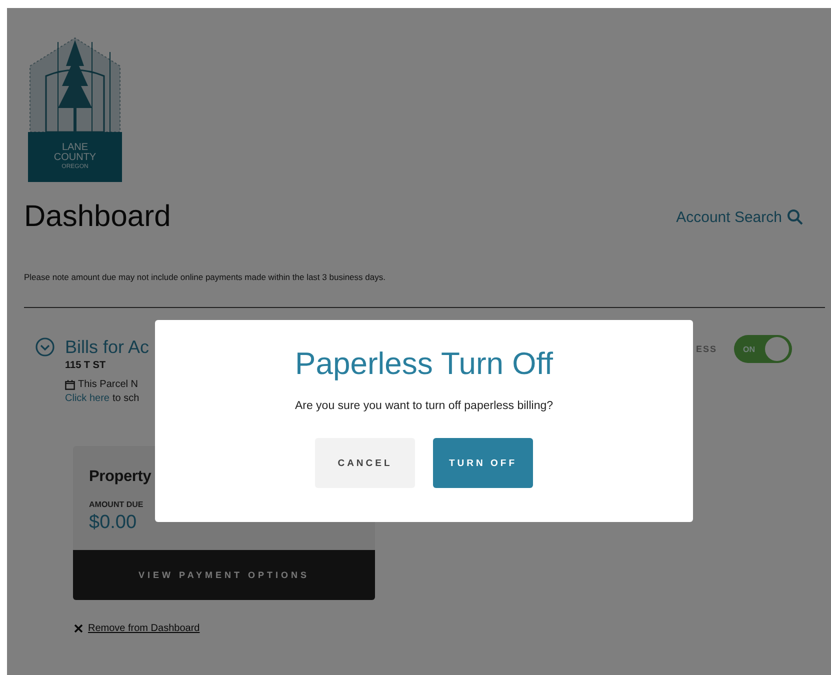 The image size is (831, 675). What do you see at coordinates (739, 217) in the screenshot?
I see `account-search-link: Account Search` at bounding box center [739, 217].